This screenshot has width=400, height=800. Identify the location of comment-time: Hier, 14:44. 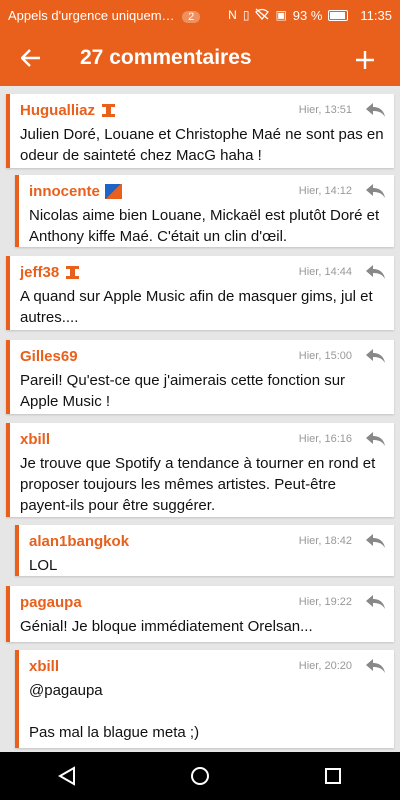
(325, 272).